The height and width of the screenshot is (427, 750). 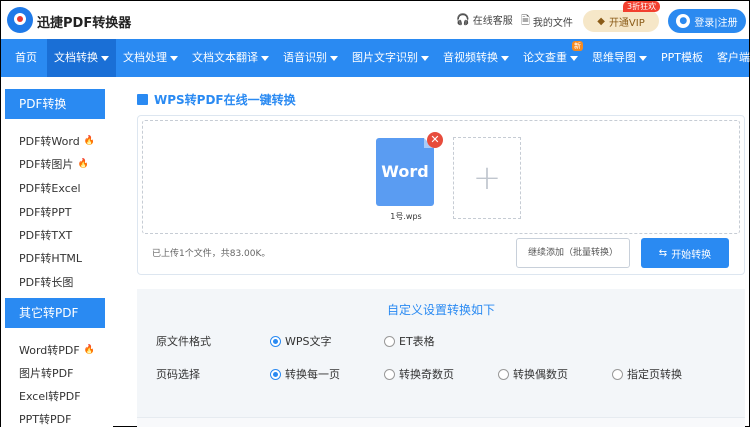 I want to click on format-option-wps: WPS文字, so click(x=301, y=341).